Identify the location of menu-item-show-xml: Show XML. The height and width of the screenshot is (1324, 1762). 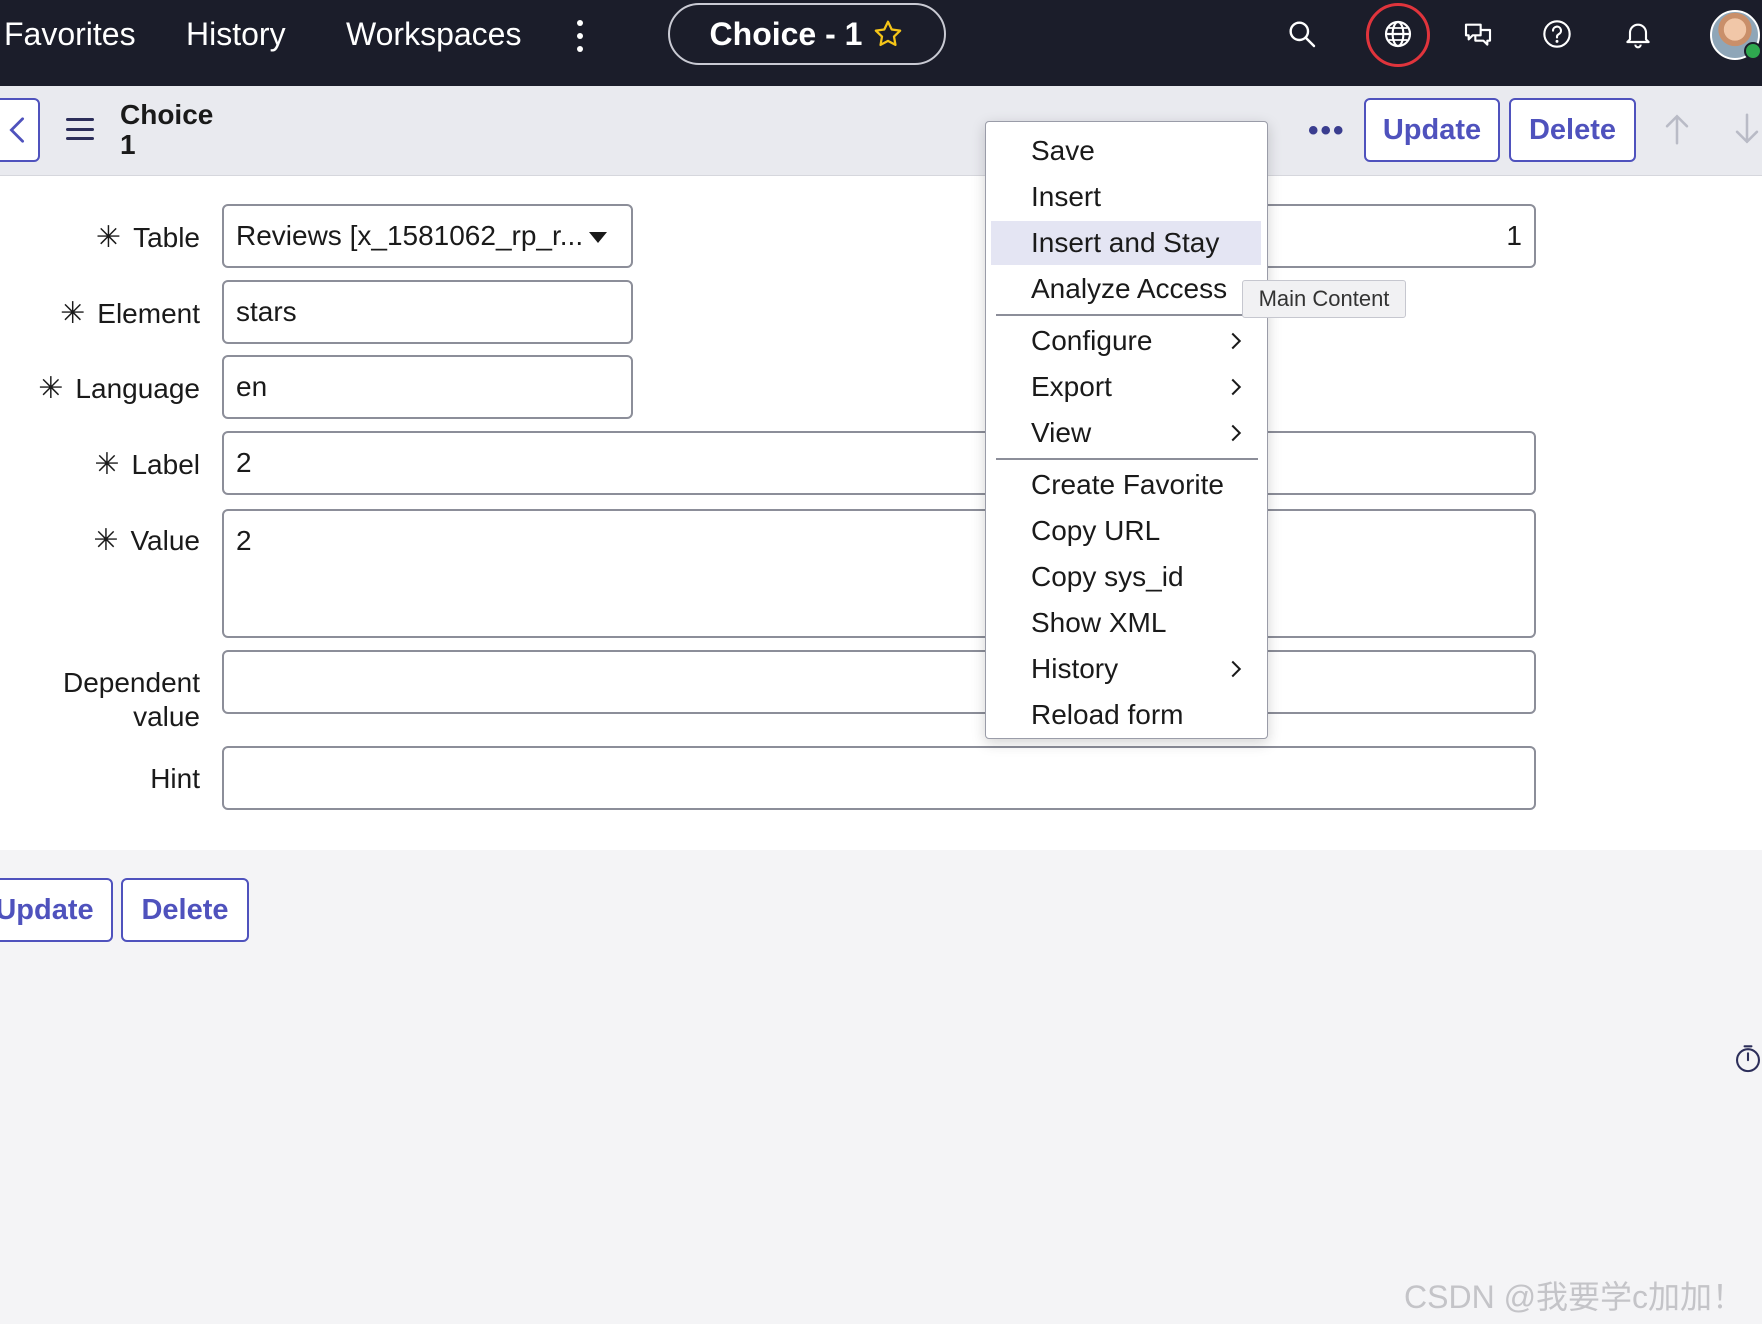
(1126, 623).